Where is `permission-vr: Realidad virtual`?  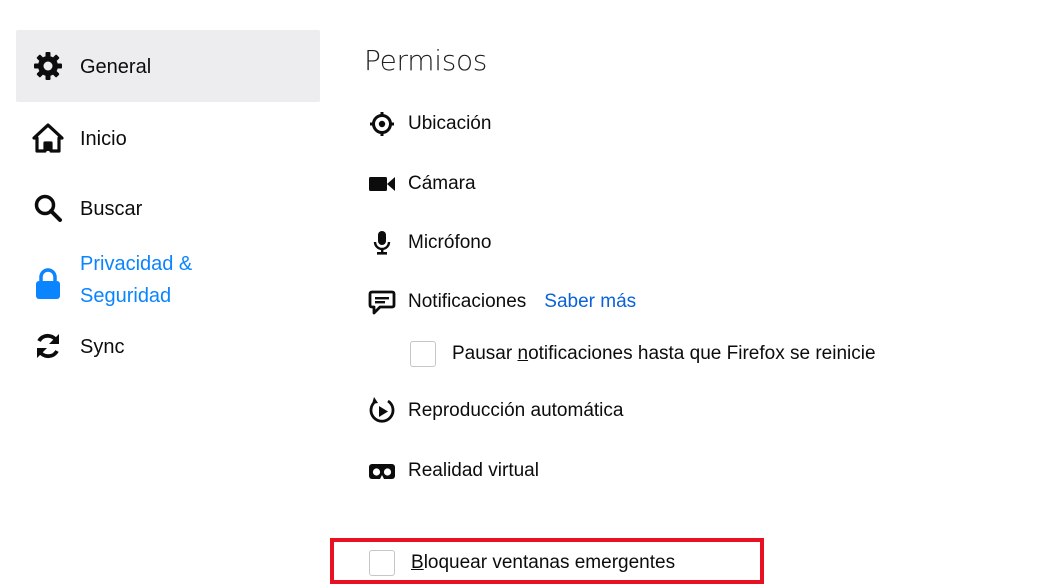 permission-vr: Realidad virtual is located at coordinates (451, 471).